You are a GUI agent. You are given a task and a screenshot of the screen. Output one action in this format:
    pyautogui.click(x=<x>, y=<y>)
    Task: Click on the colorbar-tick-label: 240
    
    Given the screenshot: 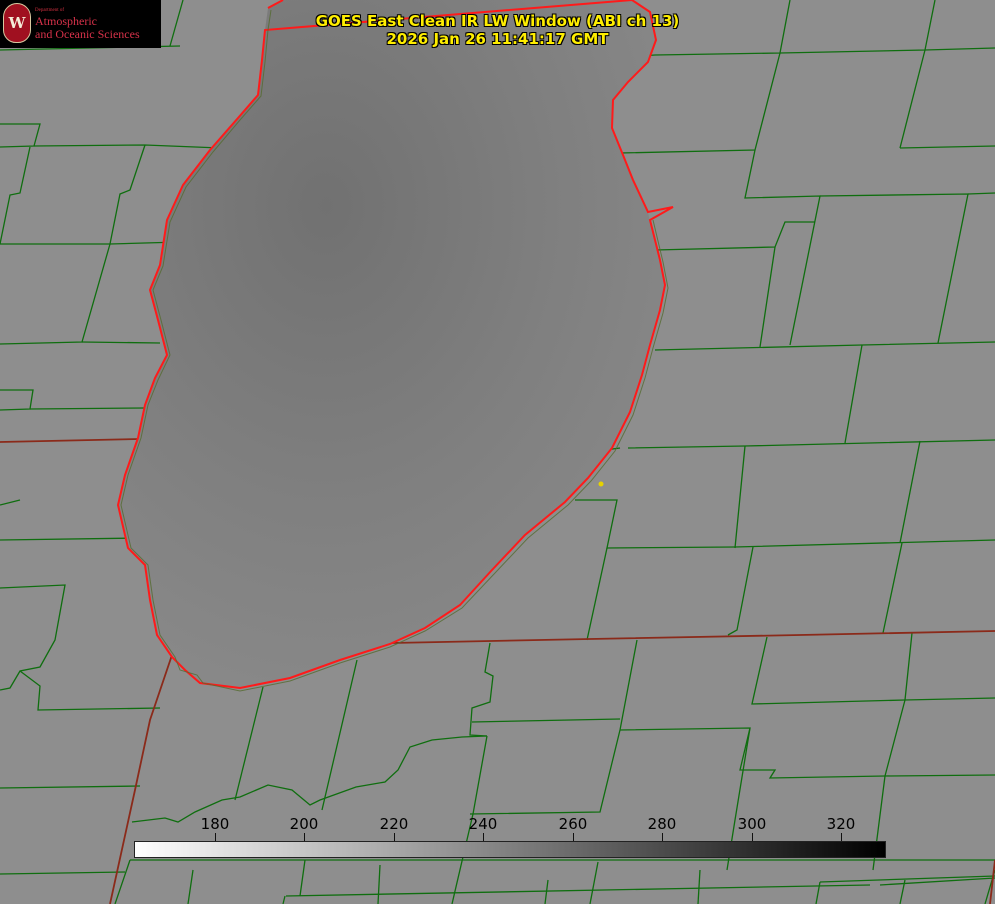 What is the action you would take?
    pyautogui.click(x=483, y=824)
    